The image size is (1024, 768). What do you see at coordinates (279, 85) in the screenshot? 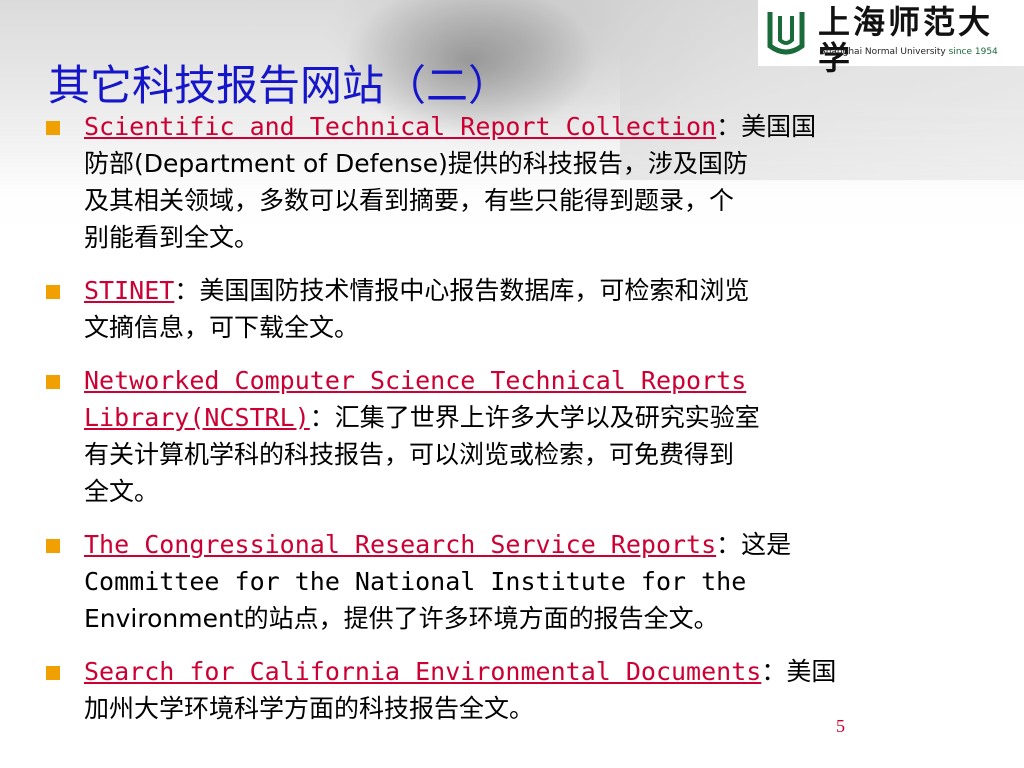
I see `slide-title: 其它科技报告网站（二）` at bounding box center [279, 85].